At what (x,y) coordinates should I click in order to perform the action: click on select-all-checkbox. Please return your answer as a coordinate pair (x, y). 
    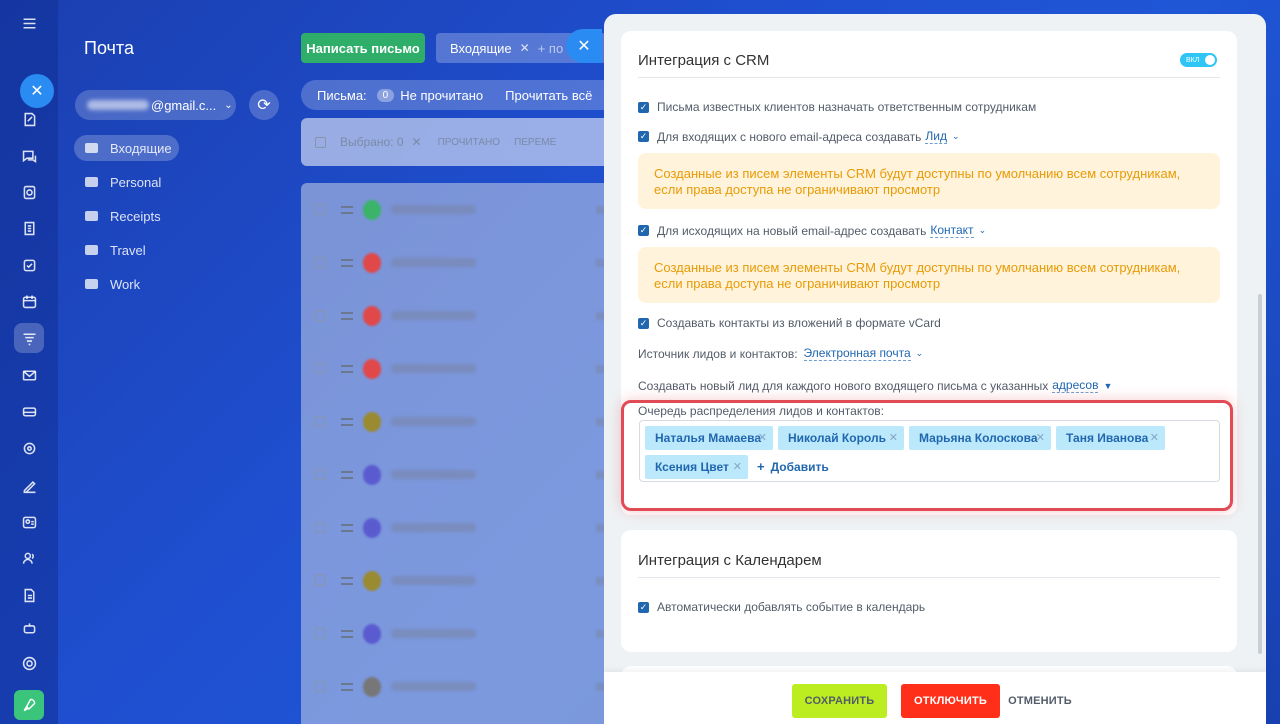
    Looking at the image, I should click on (320, 142).